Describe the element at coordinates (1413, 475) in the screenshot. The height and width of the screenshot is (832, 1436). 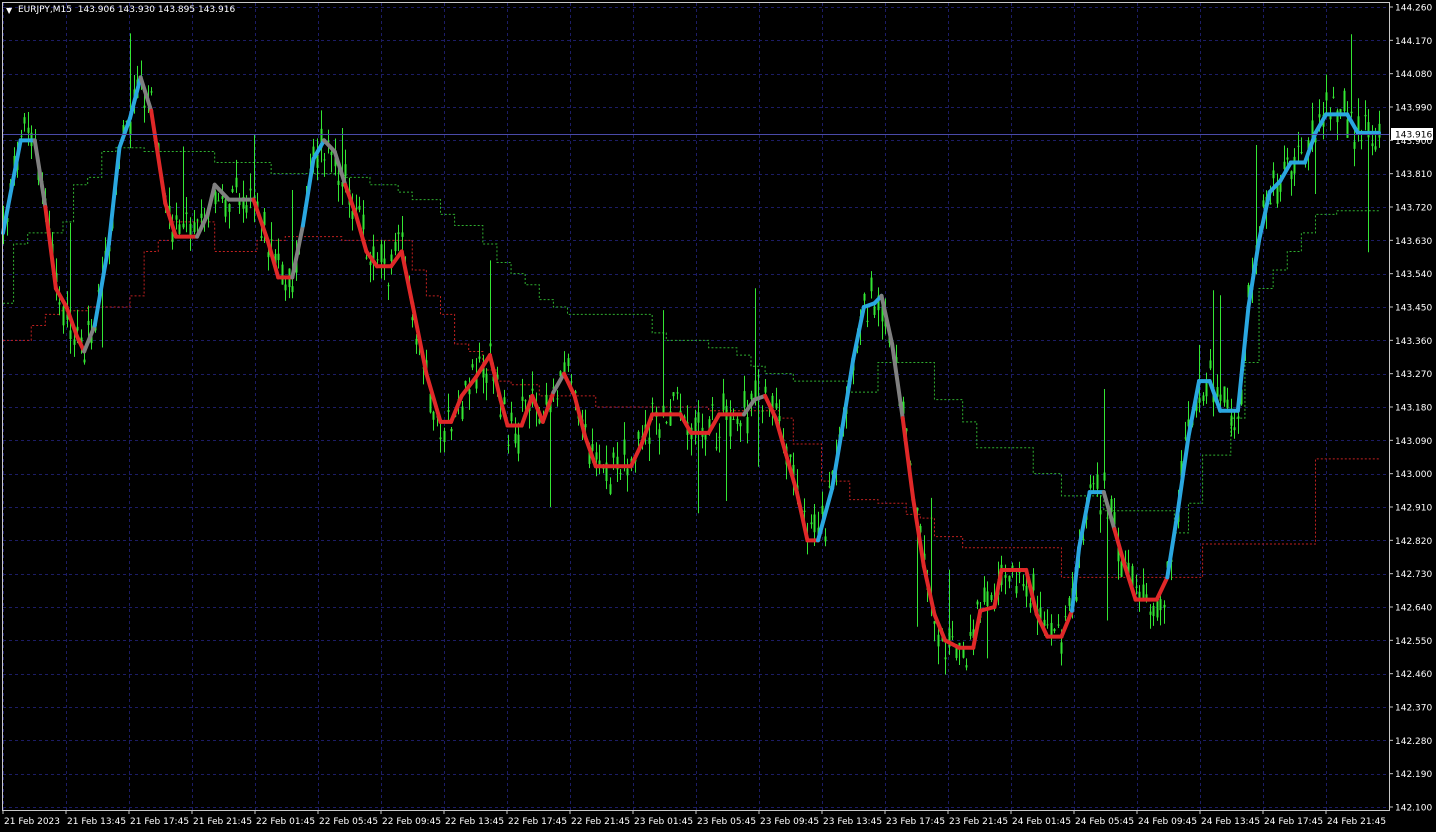
I see `price-tick-label: 143.000` at that location.